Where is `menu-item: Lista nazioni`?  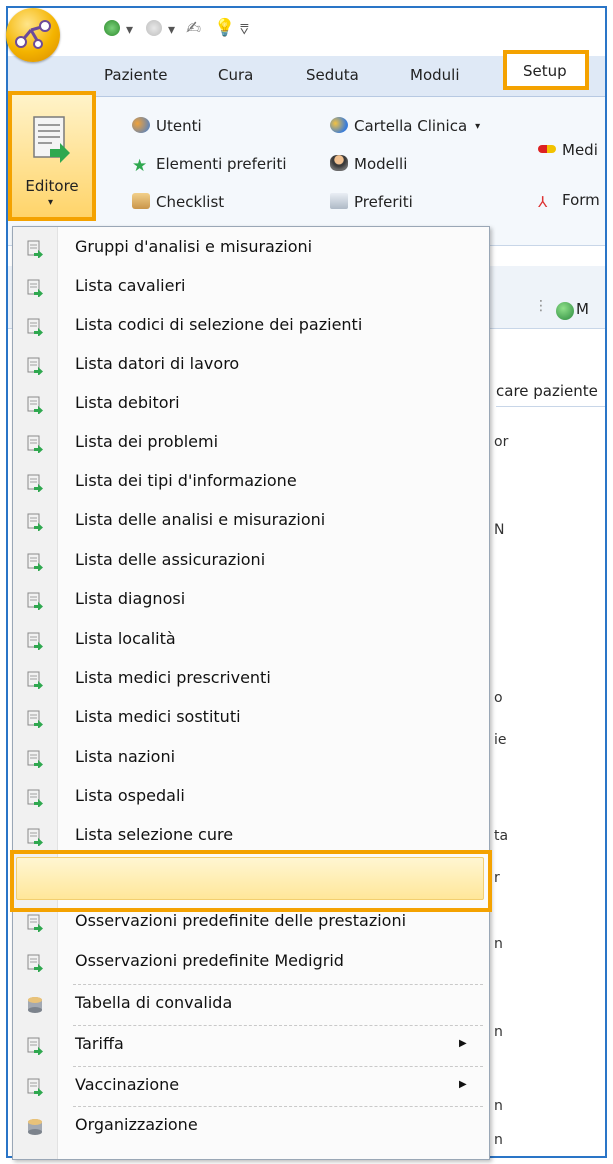
menu-item: Lista nazioni is located at coordinates (251, 758).